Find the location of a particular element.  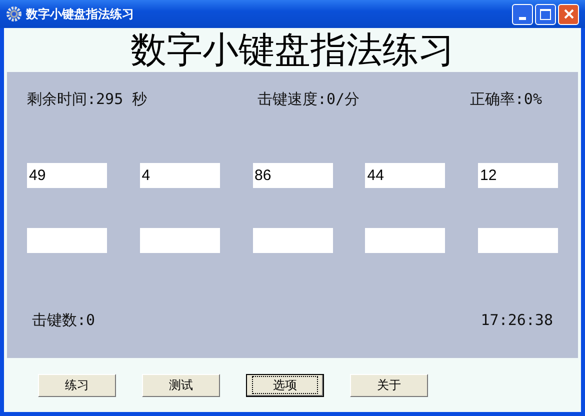

gear-icon is located at coordinates (14, 14).